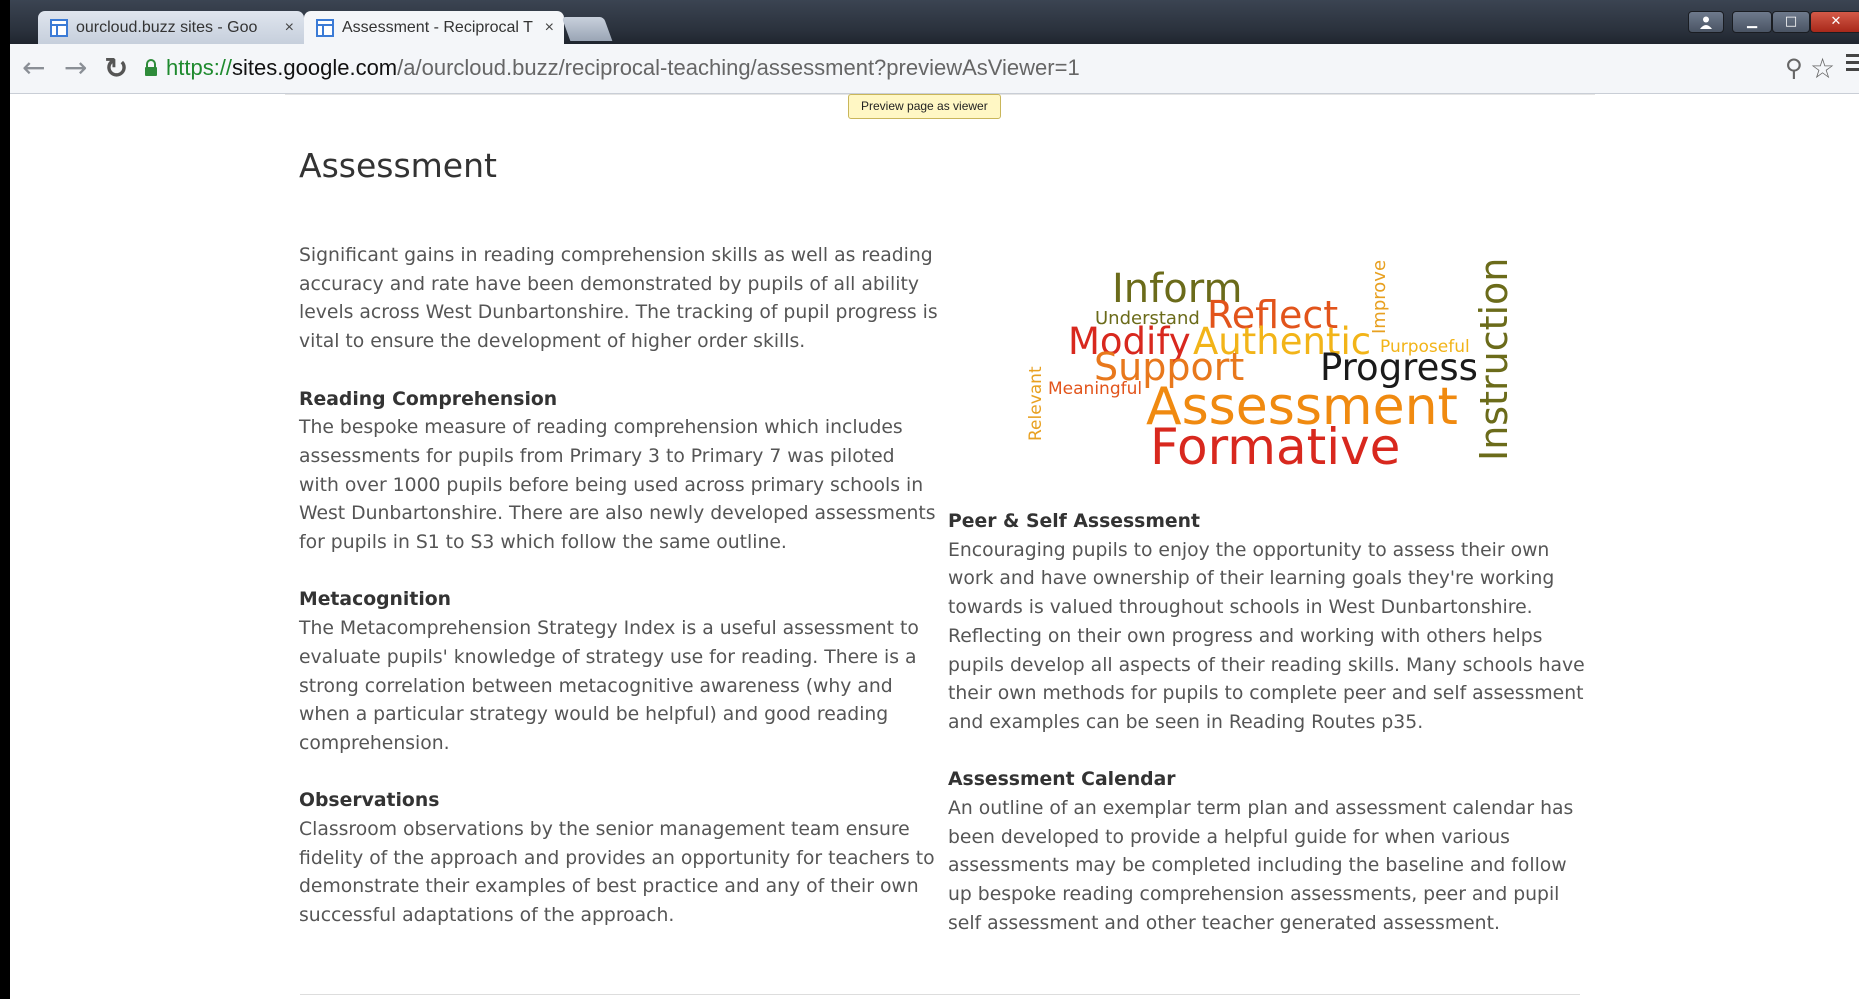 The width and height of the screenshot is (1859, 999). What do you see at coordinates (1062, 780) in the screenshot?
I see `section-heading: Assessment Calendar` at bounding box center [1062, 780].